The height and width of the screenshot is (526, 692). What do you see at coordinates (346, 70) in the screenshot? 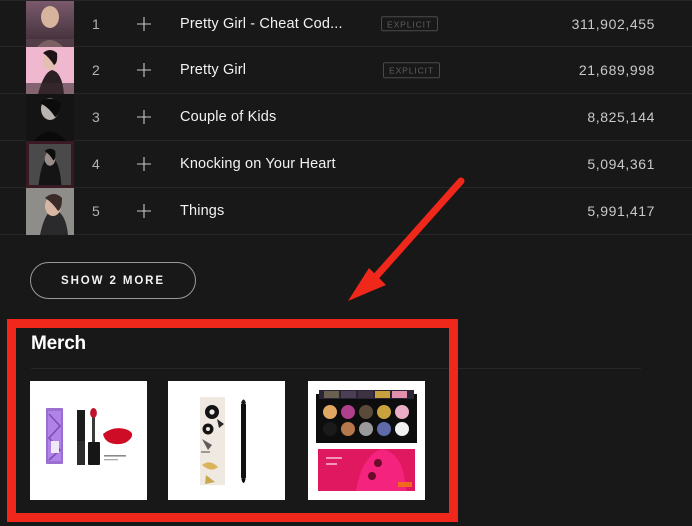
I see `table-row: 2 Pretty Girl EXPLICIT 21,689,998` at bounding box center [346, 70].